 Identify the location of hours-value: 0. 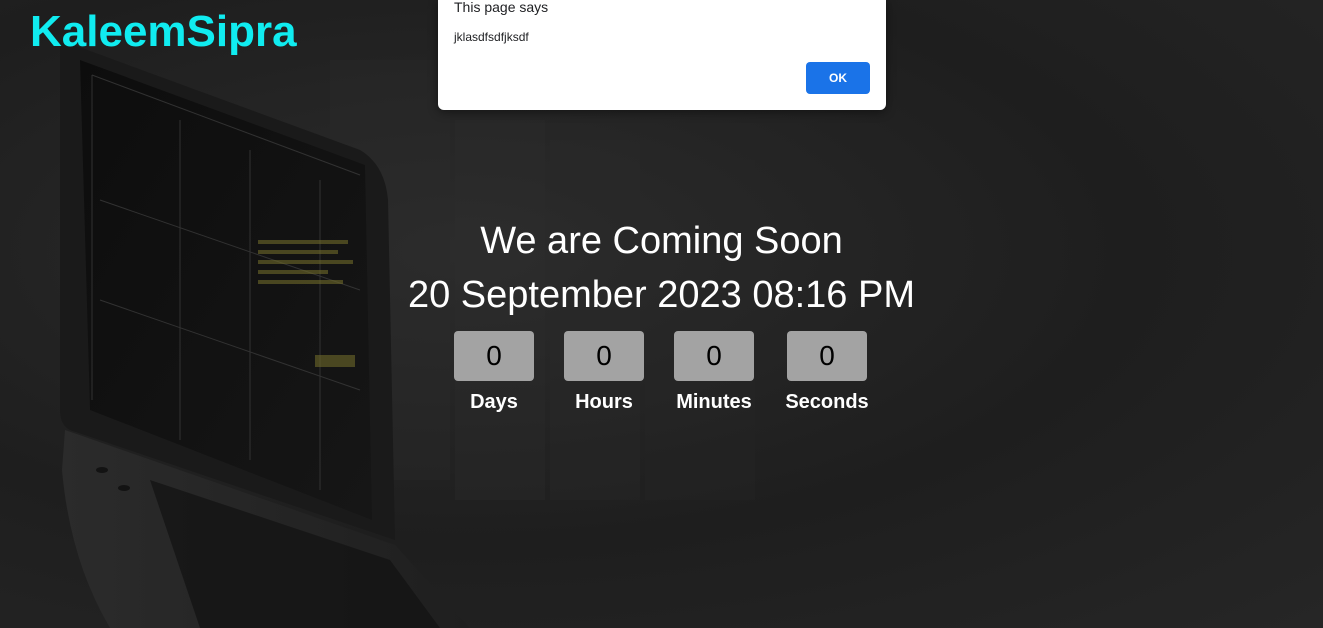
(604, 356).